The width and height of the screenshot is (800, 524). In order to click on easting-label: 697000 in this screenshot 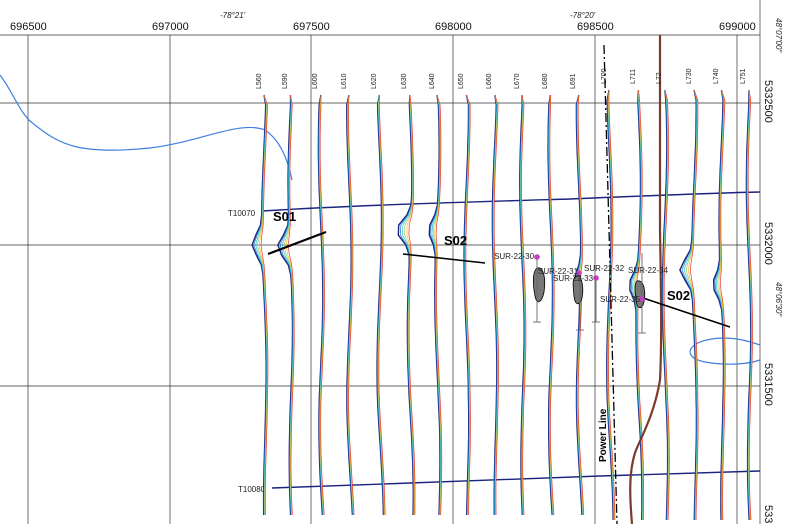, I will do `click(170, 27)`.